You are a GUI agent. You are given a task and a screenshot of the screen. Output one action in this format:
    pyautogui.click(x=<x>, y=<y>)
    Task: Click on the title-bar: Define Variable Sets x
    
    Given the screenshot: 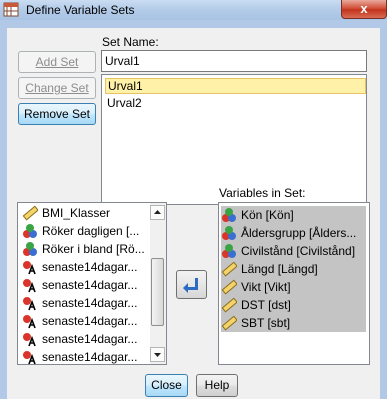 What is the action you would take?
    pyautogui.click(x=193, y=10)
    